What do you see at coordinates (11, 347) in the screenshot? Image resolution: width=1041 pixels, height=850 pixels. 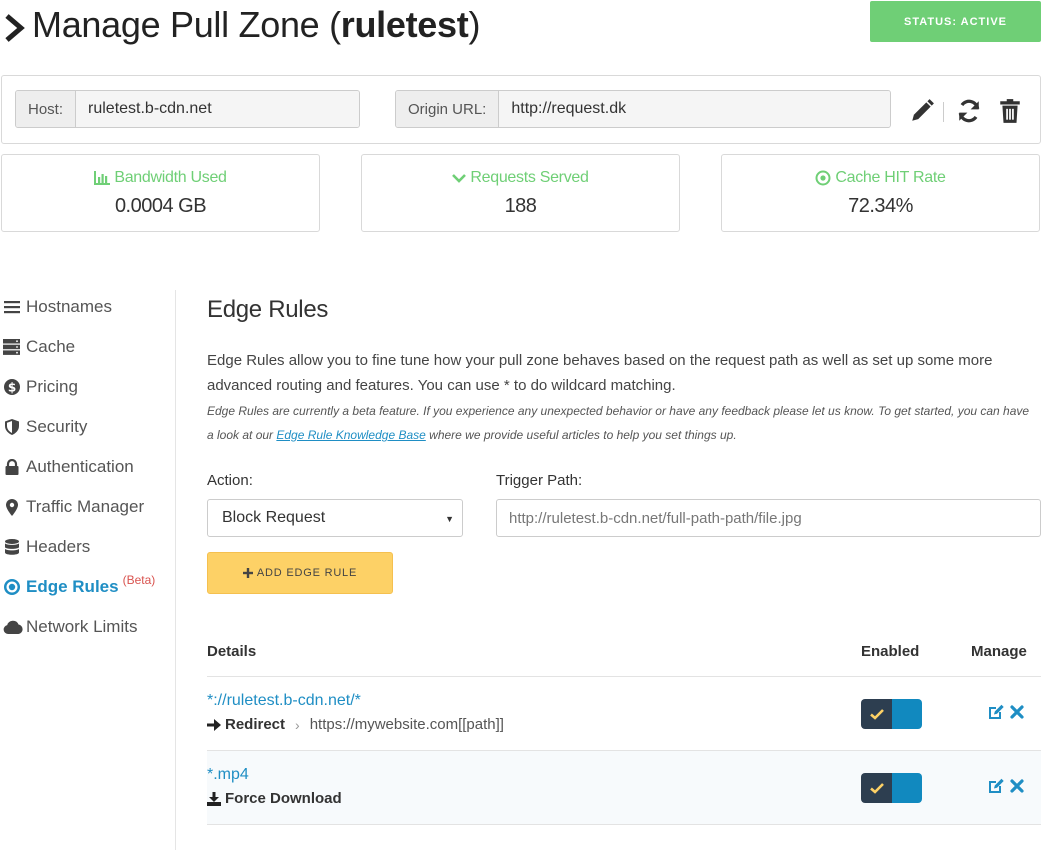 I see `server-icon` at bounding box center [11, 347].